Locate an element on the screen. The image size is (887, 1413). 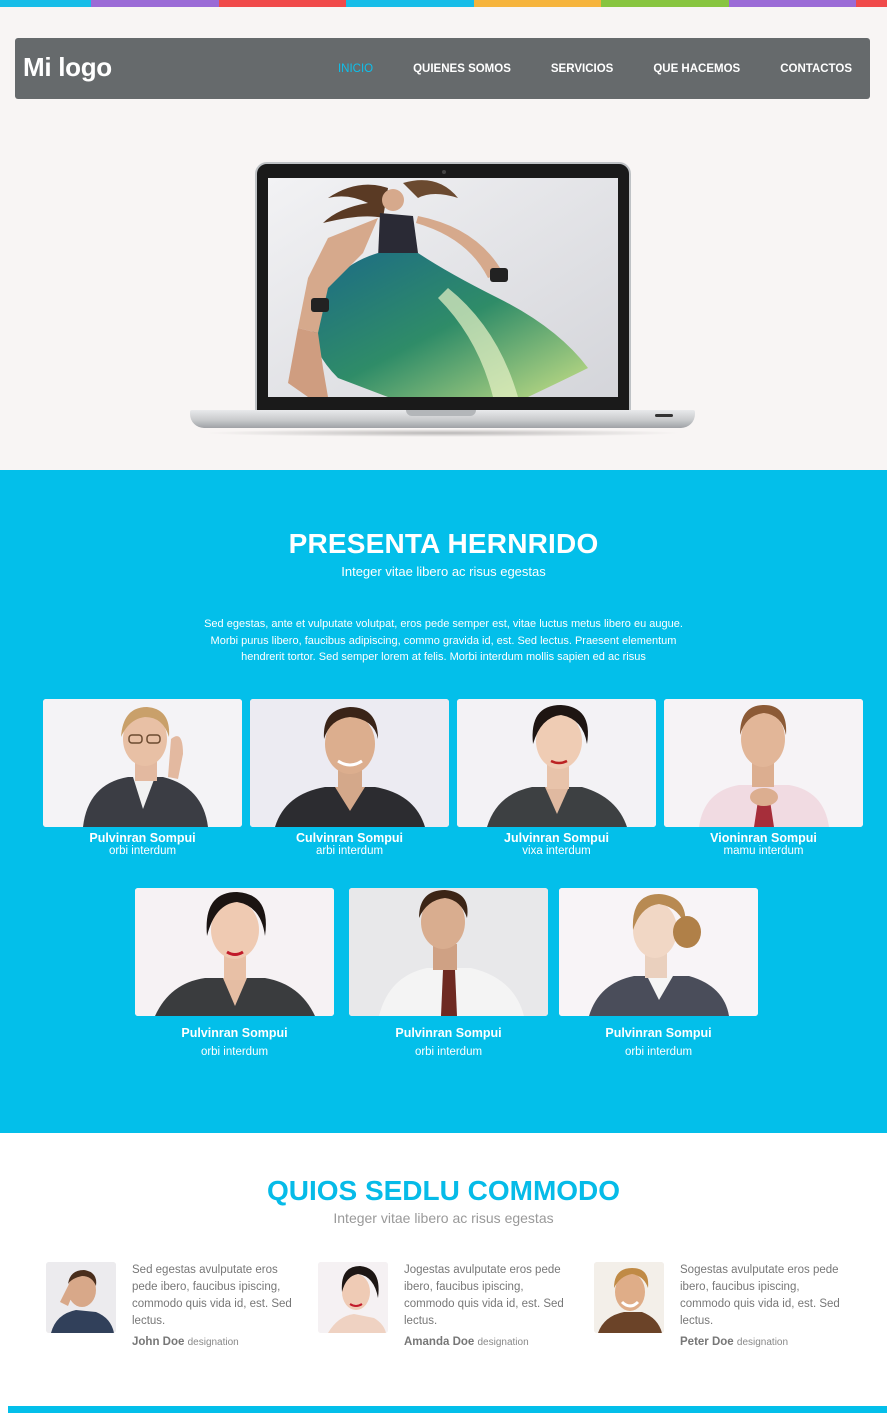
laptop-notch is located at coordinates (441, 413).